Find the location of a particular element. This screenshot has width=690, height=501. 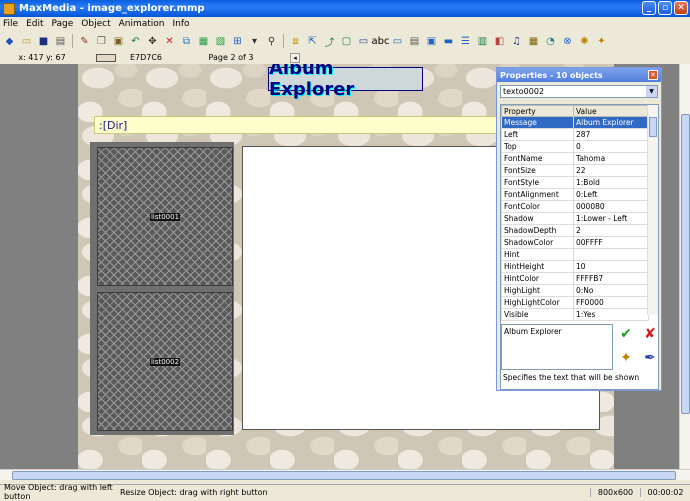

property-row: HintColor FFFFB7 is located at coordinates (575, 278).